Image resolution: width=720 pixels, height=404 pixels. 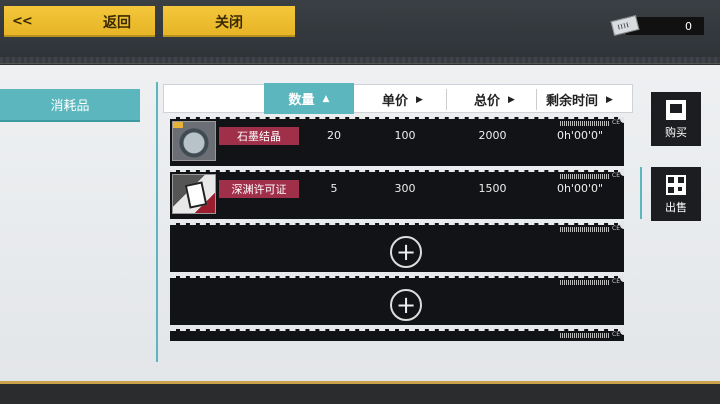 I want to click on bottom-bar, so click(x=360, y=392).